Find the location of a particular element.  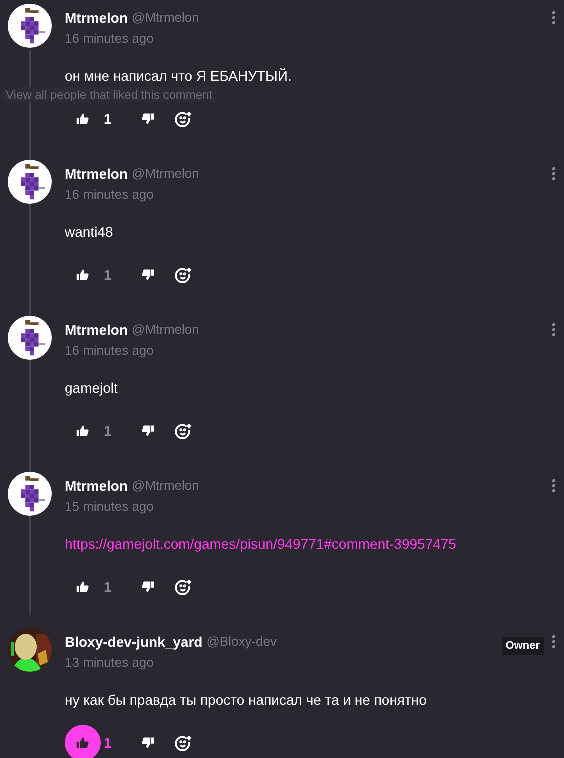

user-handle: @Bloxy-dev is located at coordinates (241, 642).